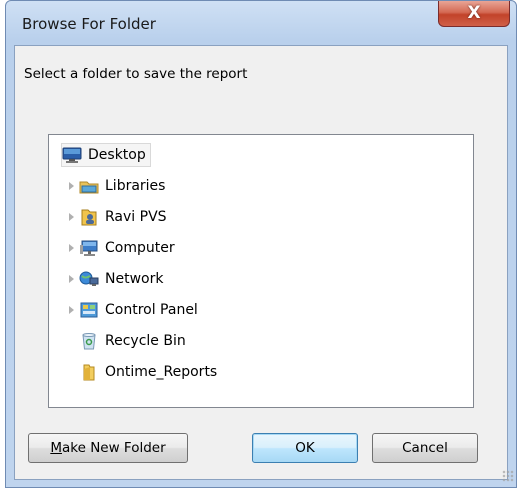 The width and height of the screenshot is (522, 488). I want to click on tree-item-desktop: Desktop, so click(106, 155).